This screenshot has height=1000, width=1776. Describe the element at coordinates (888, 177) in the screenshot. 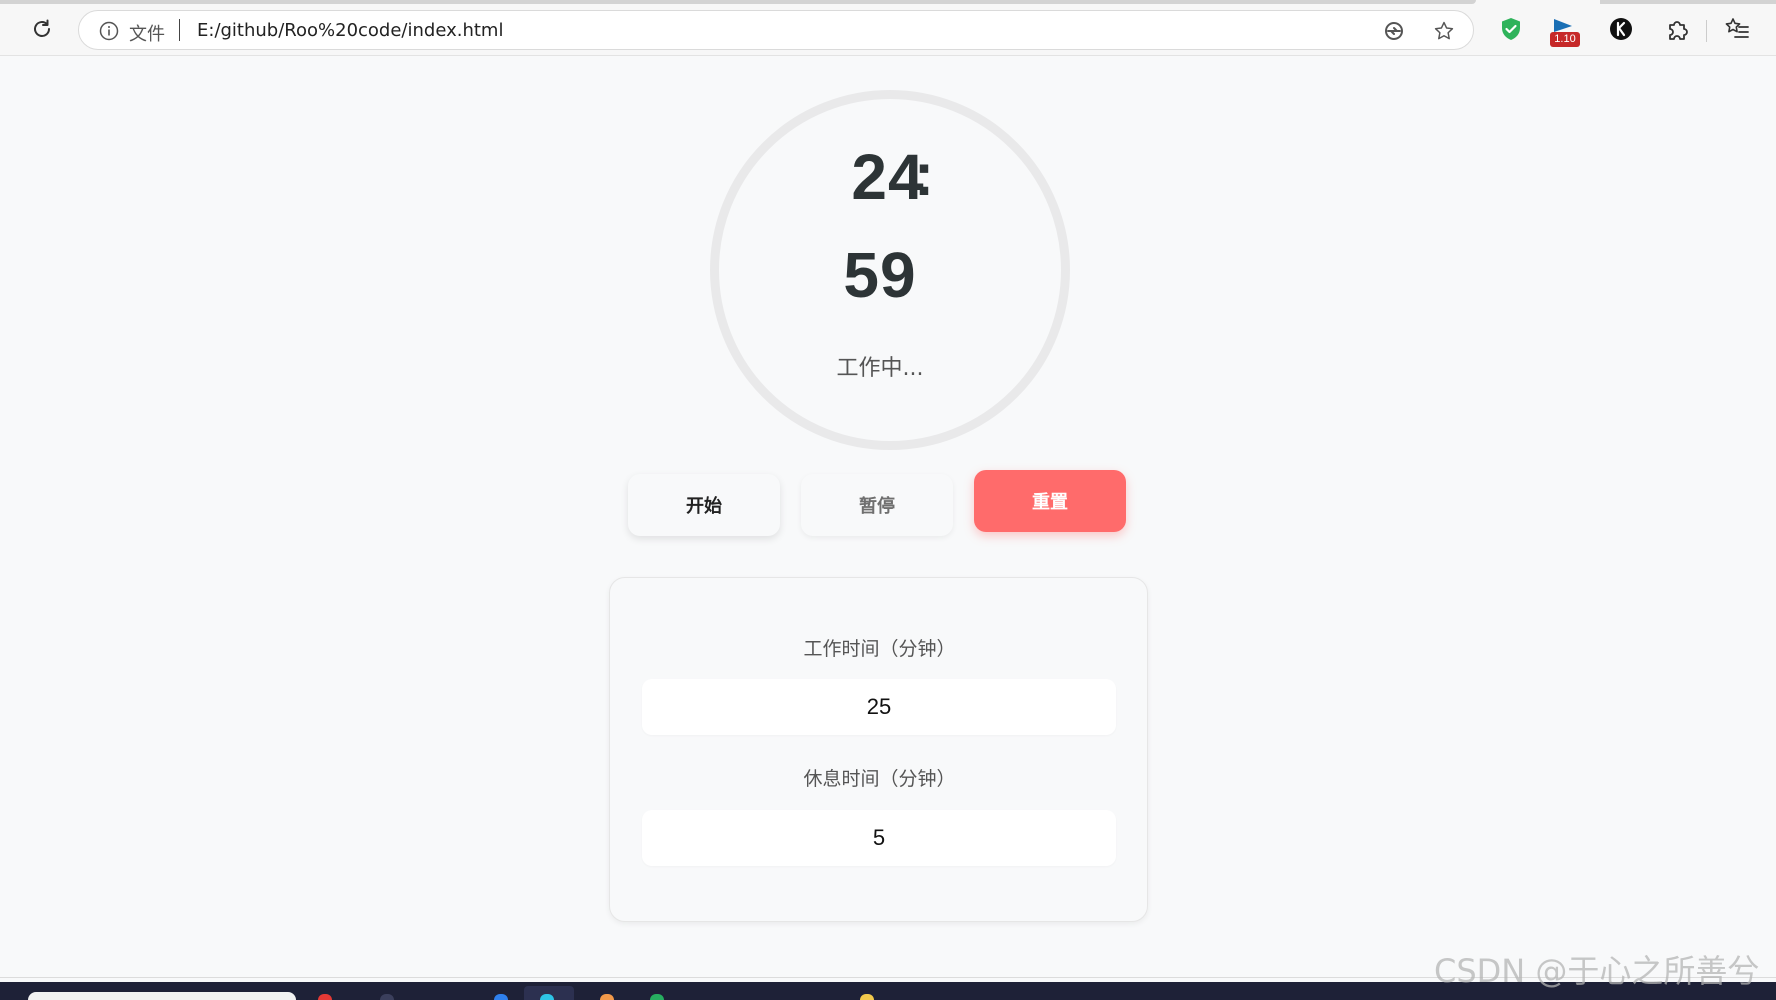

I see `timer-minutes: 24` at that location.